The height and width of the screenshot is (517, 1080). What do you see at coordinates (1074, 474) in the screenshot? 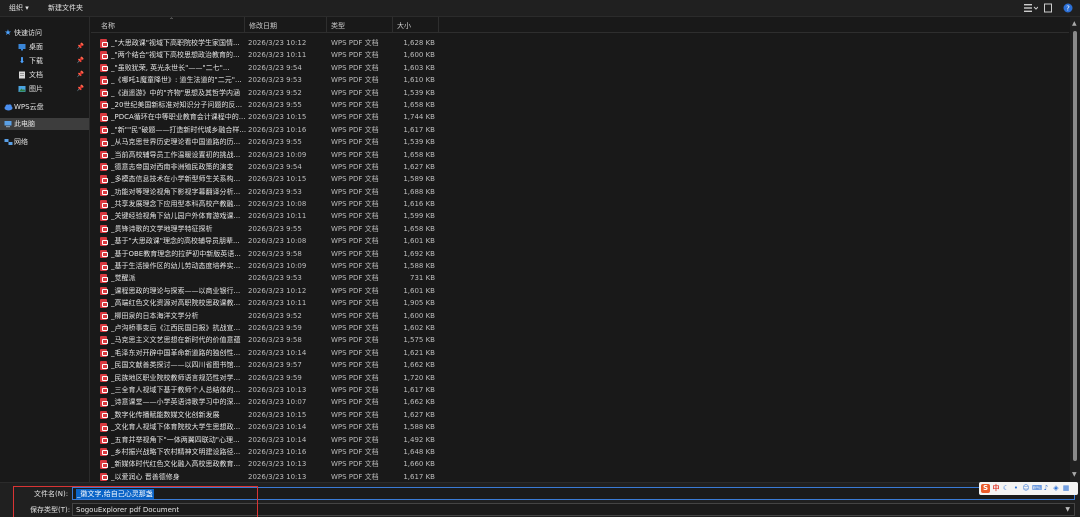
I see `scroll-down-icon: ▼` at bounding box center [1074, 474].